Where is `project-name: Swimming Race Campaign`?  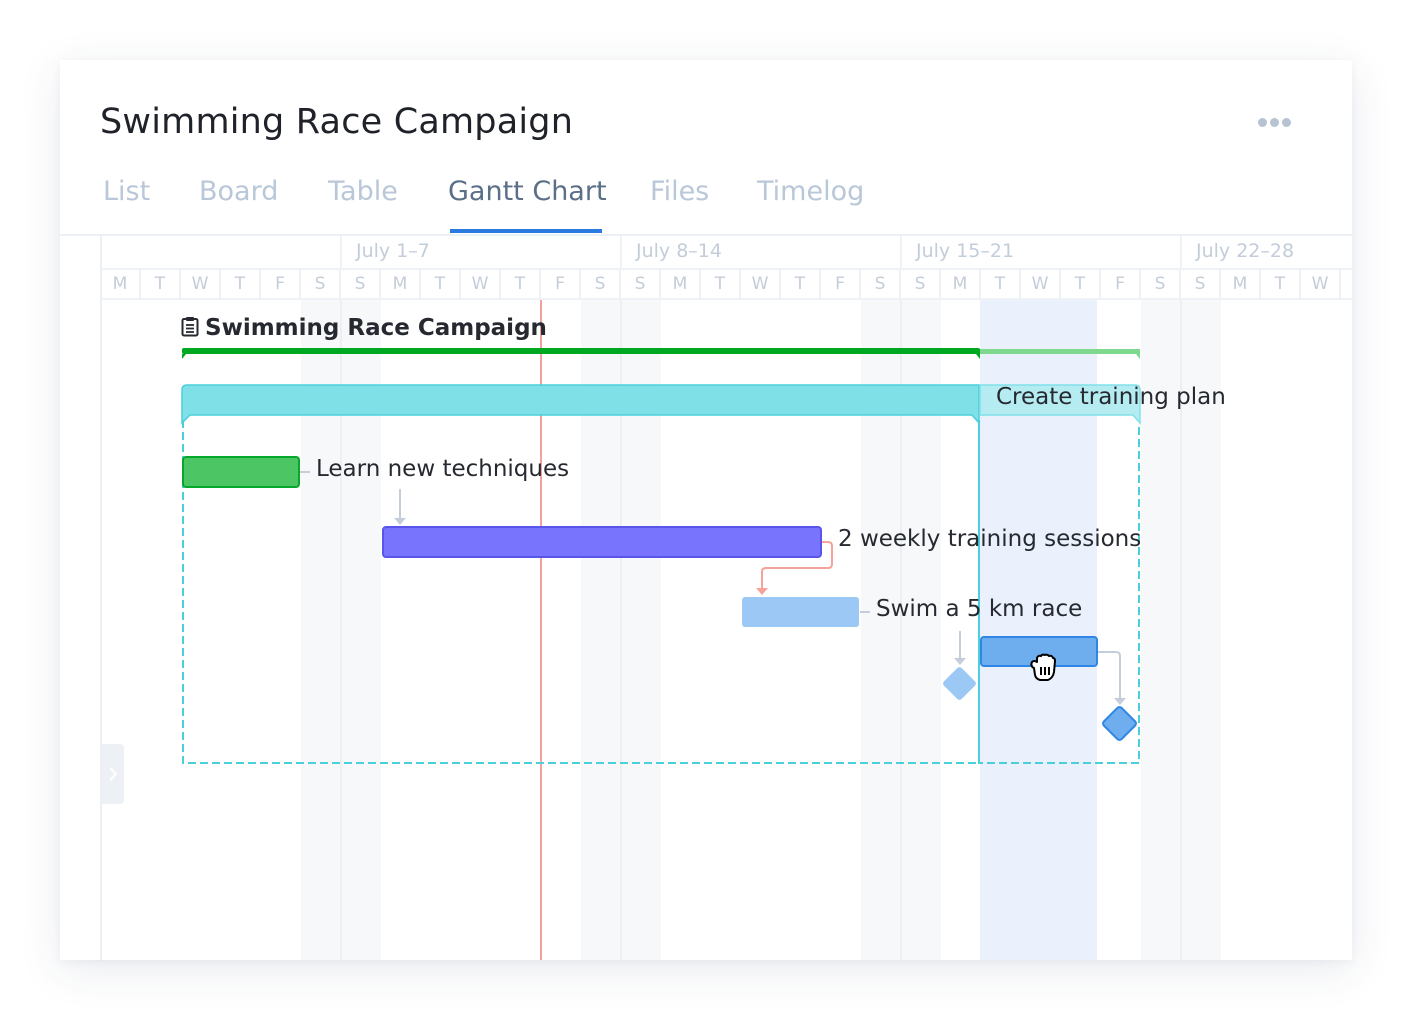
project-name: Swimming Race Campaign is located at coordinates (376, 328).